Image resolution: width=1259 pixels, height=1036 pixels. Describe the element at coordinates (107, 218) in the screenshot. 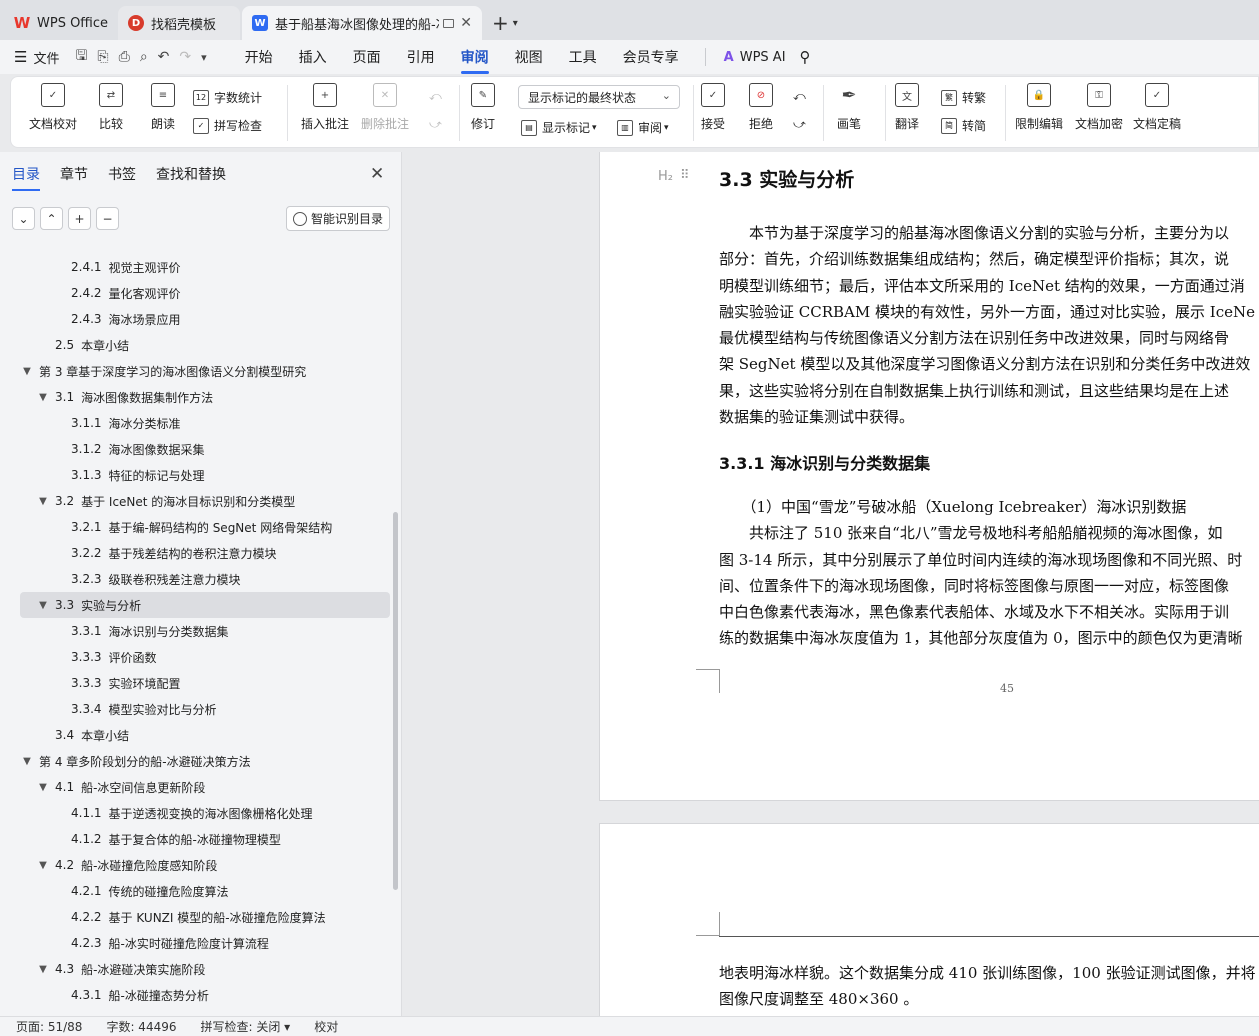

I see `remove-heading-button: −` at that location.